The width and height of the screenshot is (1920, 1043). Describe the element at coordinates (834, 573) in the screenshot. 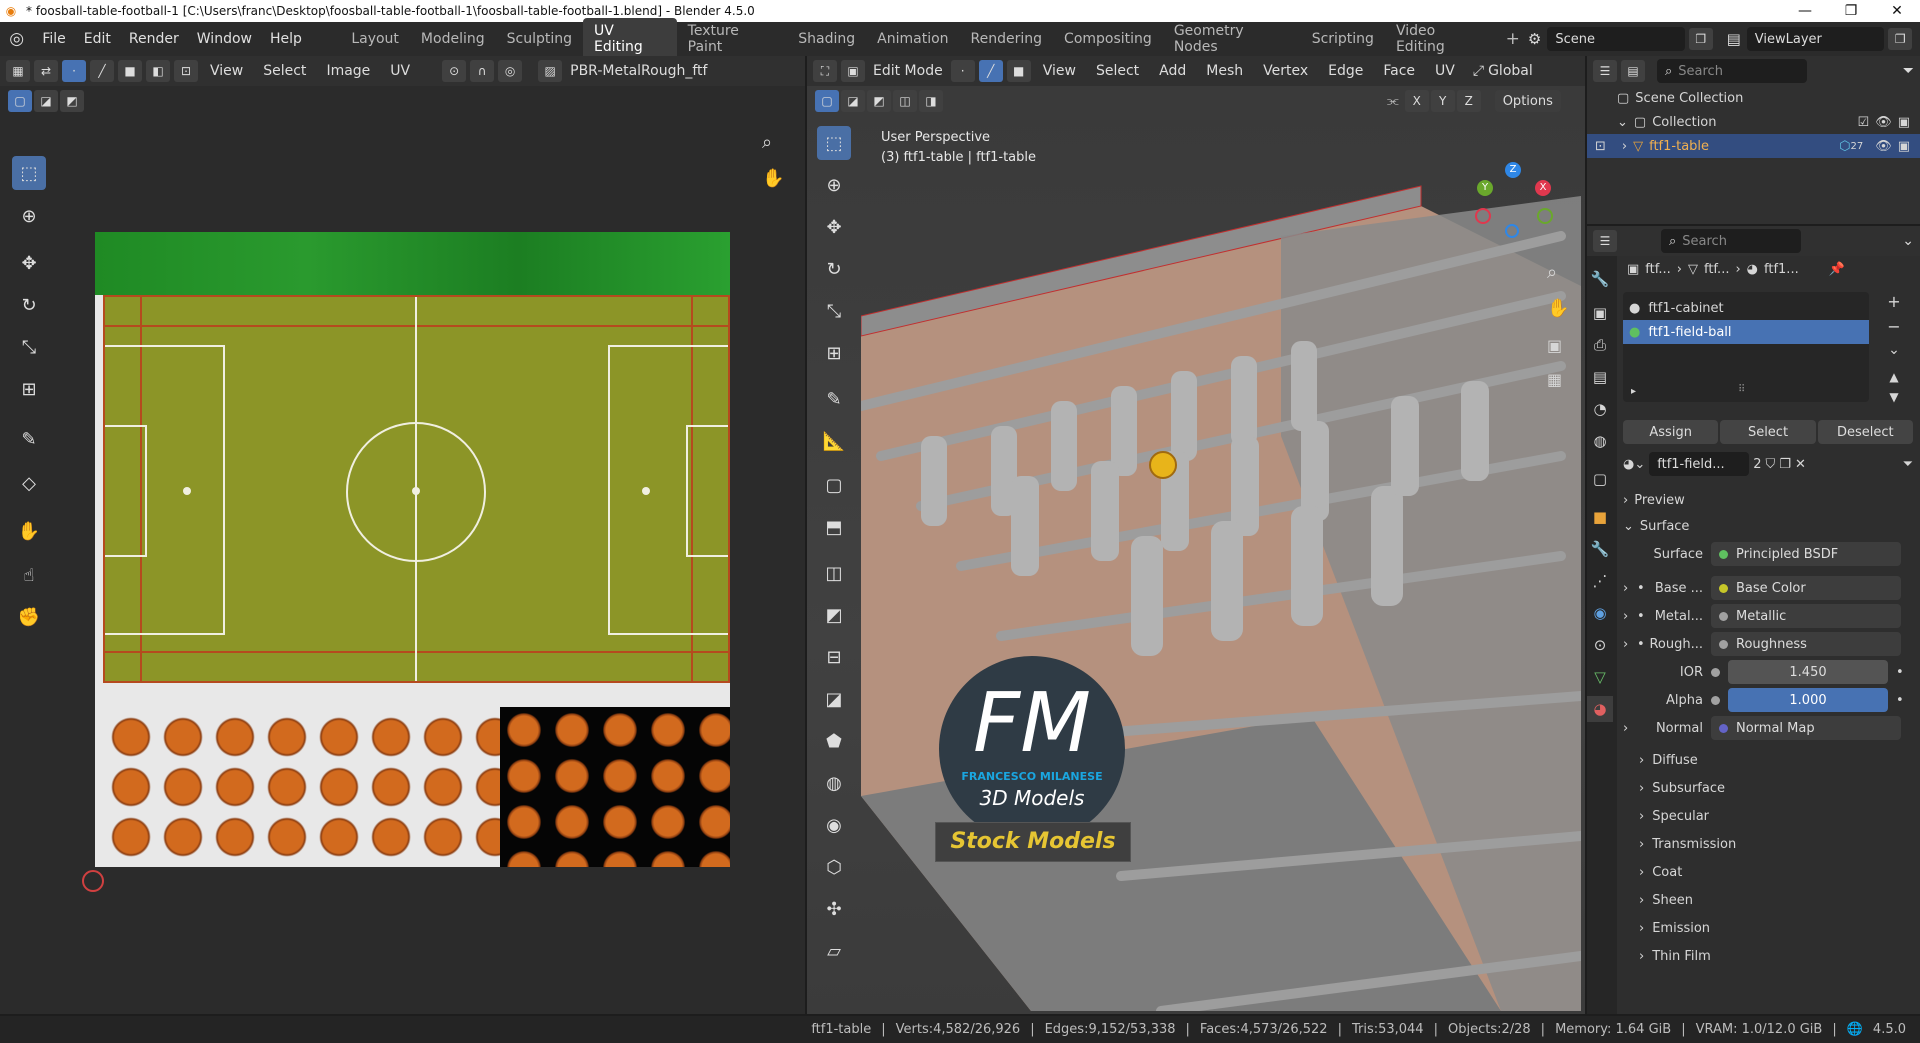

I see `inset-tool-icon: ◫` at that location.